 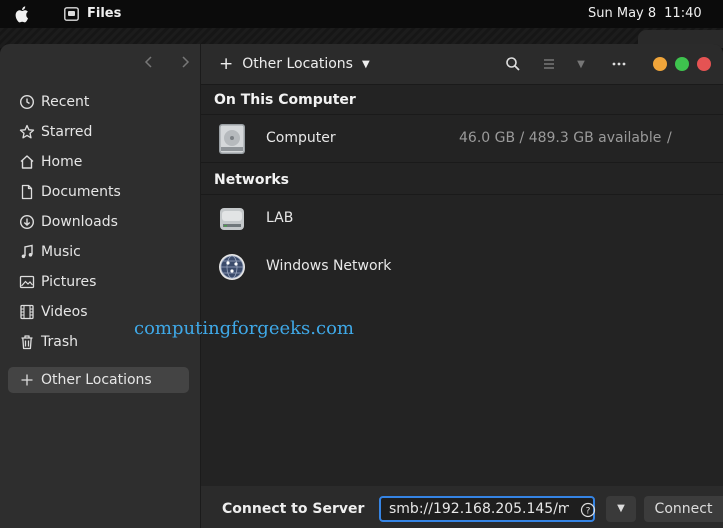 What do you see at coordinates (301, 138) in the screenshot?
I see `computer-name: Computer` at bounding box center [301, 138].